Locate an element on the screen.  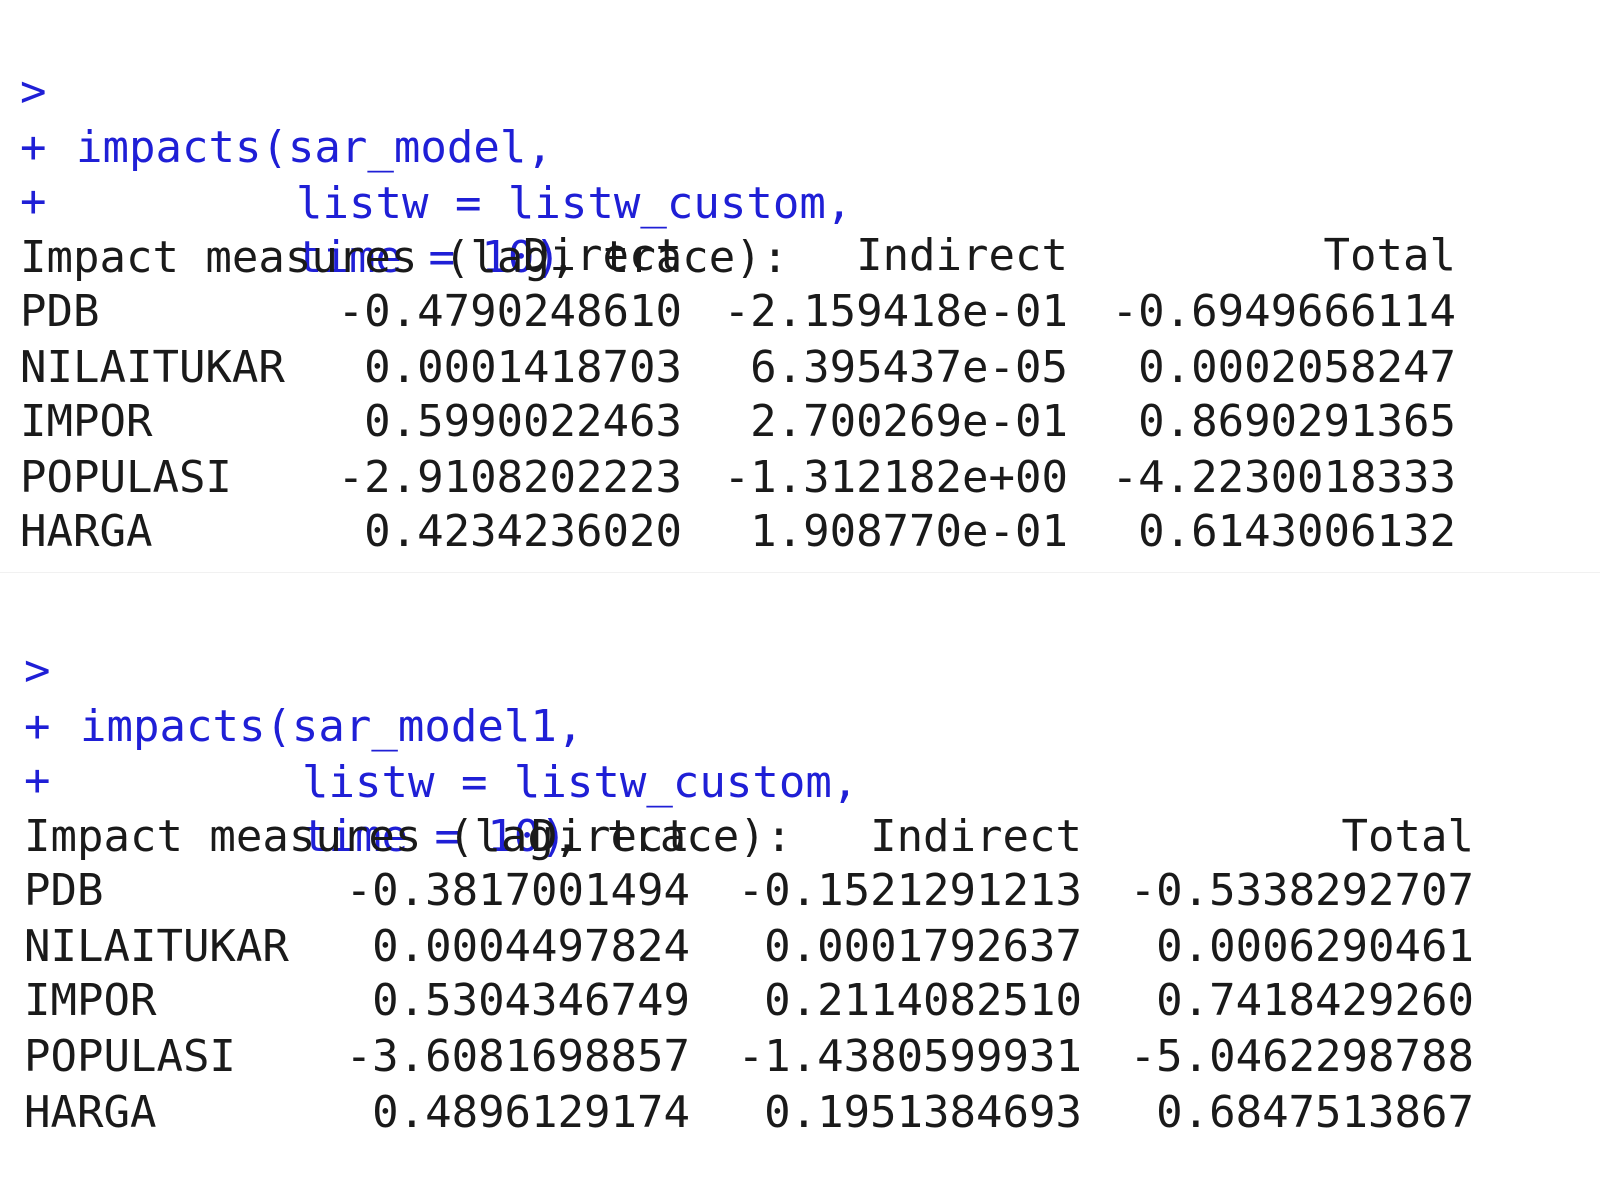
total-value: 0.0006290461 is located at coordinates (1315, 946).